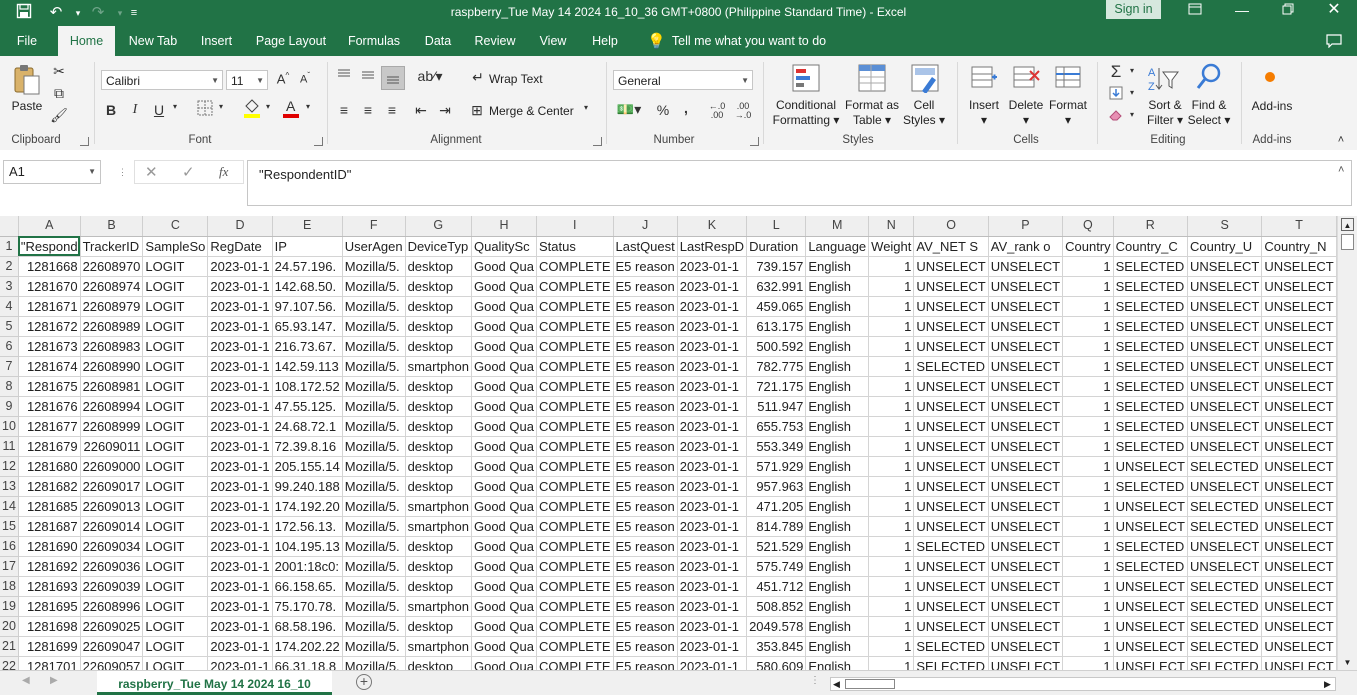 This screenshot has height=698, width=1357. What do you see at coordinates (368, 110) in the screenshot?
I see `align-center-icon: ≡` at bounding box center [368, 110].